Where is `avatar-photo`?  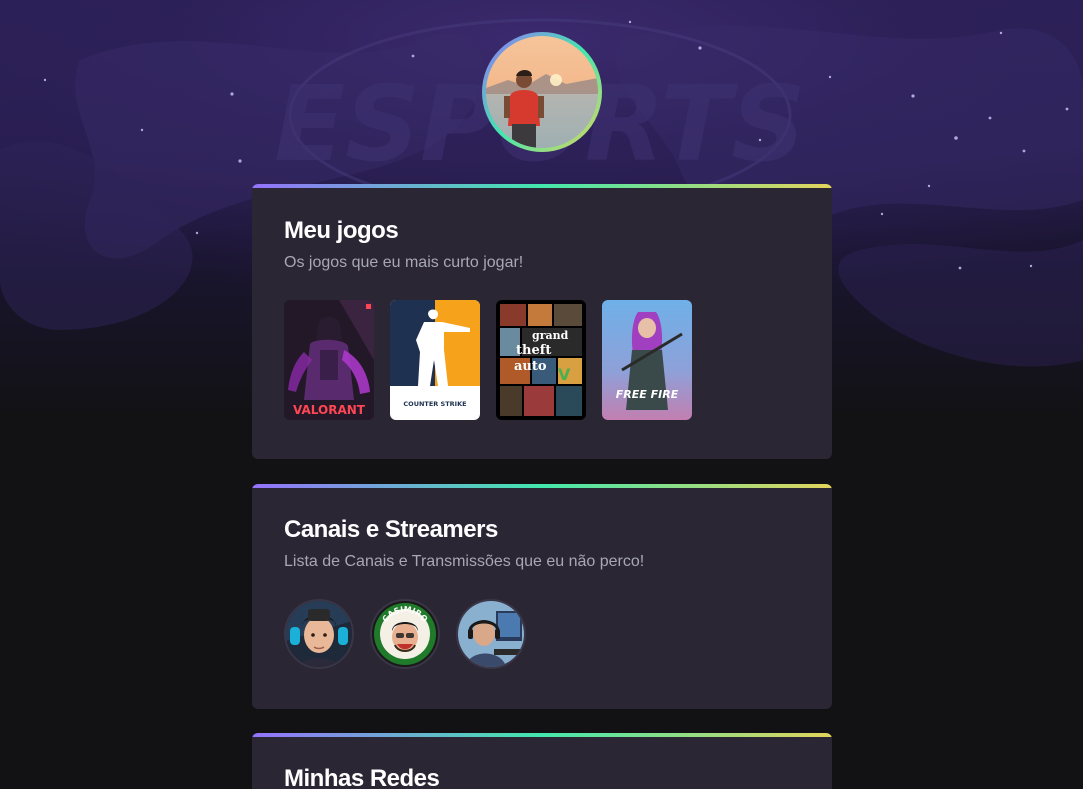 avatar-photo is located at coordinates (542, 92).